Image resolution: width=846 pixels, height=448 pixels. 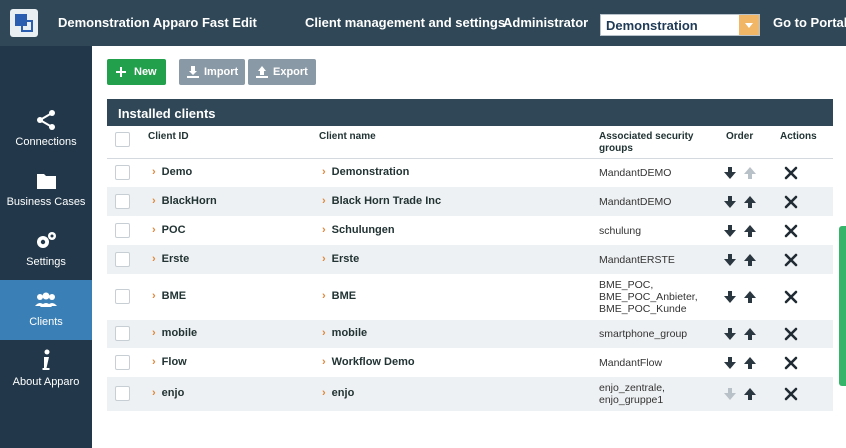 What do you see at coordinates (24, 23) in the screenshot?
I see `apparo-logo-icon` at bounding box center [24, 23].